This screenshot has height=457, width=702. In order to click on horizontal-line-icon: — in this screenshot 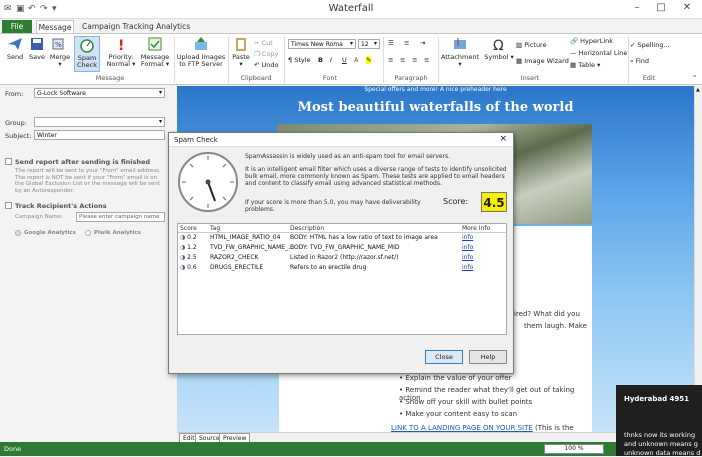, I will do `click(573, 53)`.